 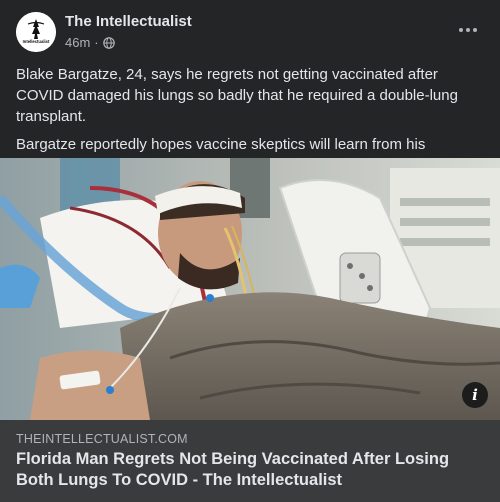 I want to click on link-domain: THEINTELLECTUALIST.COM, so click(x=102, y=439).